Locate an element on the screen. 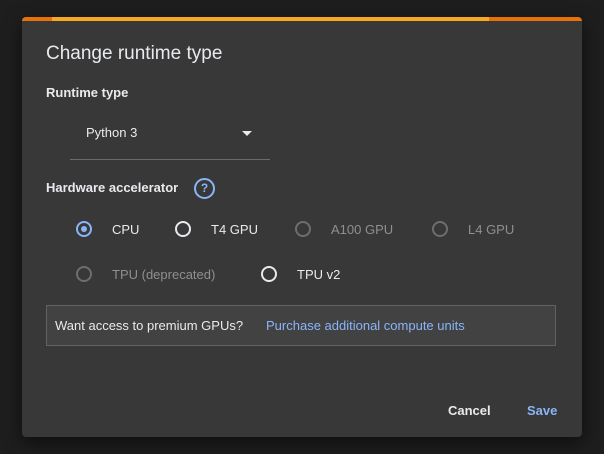  hardware-accelerator-label: Hardware accelerator is located at coordinates (112, 187).